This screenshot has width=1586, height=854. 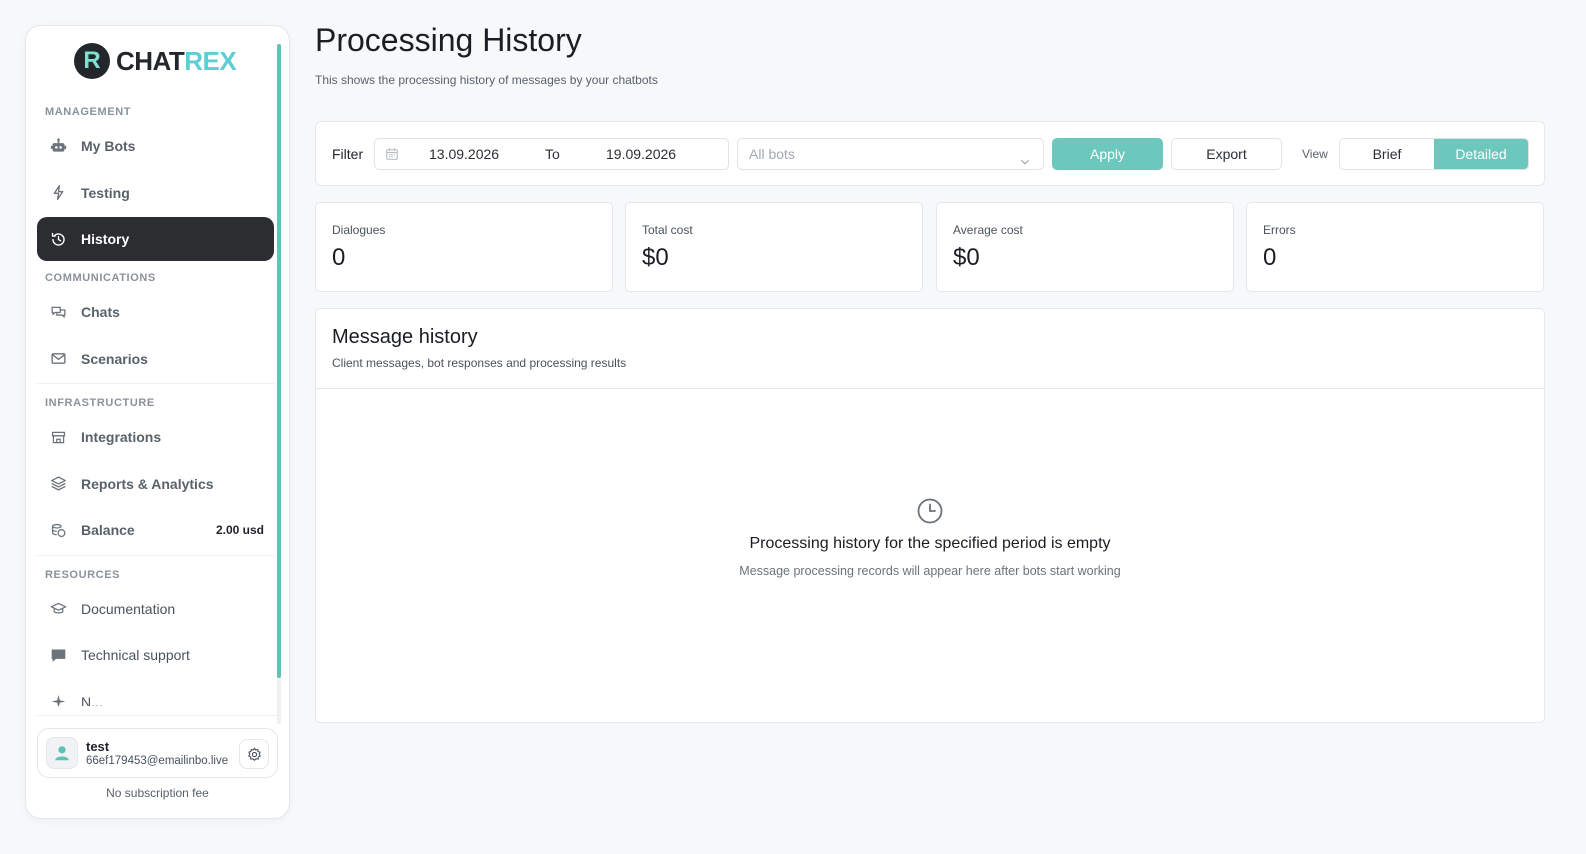 What do you see at coordinates (772, 154) in the screenshot?
I see `bots-select-value: All bots` at bounding box center [772, 154].